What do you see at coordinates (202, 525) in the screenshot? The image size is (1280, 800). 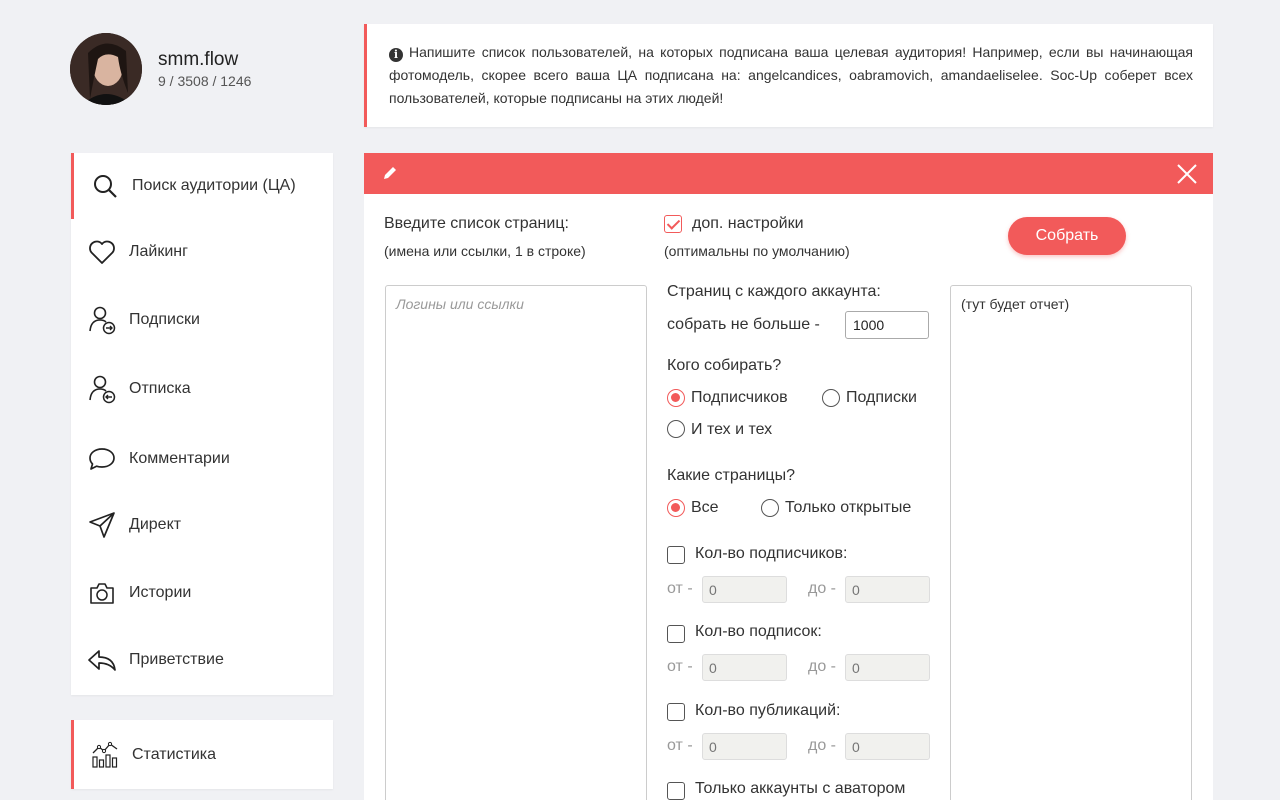 I see `sidebar-item-direct: Директ` at bounding box center [202, 525].